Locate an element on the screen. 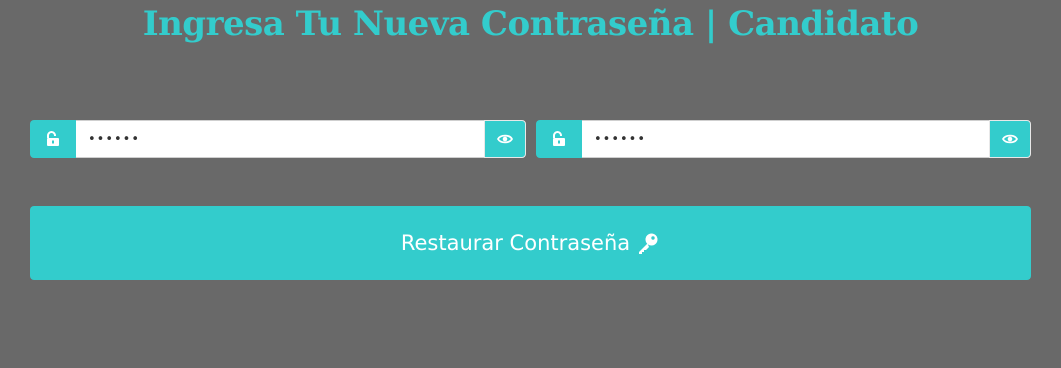 The height and width of the screenshot is (368, 1061). new-password-input is located at coordinates (280, 139).